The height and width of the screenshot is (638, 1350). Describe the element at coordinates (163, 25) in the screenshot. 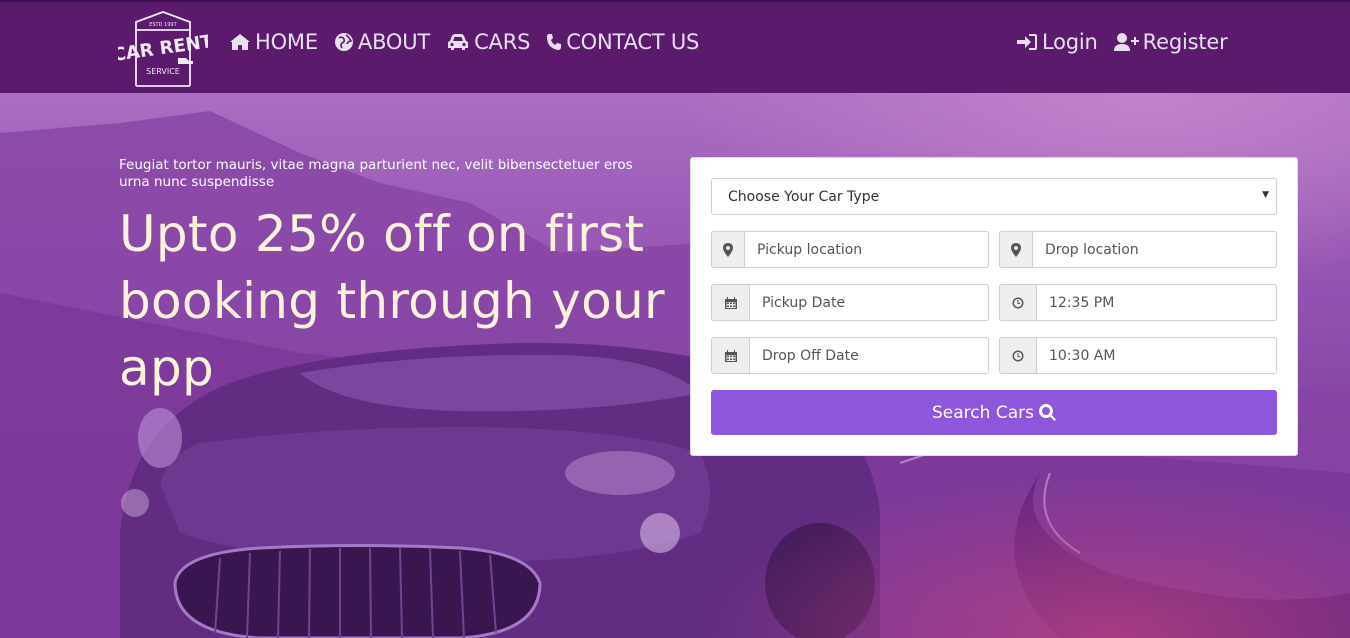

I see `svg-text: ESTD 1997` at that location.